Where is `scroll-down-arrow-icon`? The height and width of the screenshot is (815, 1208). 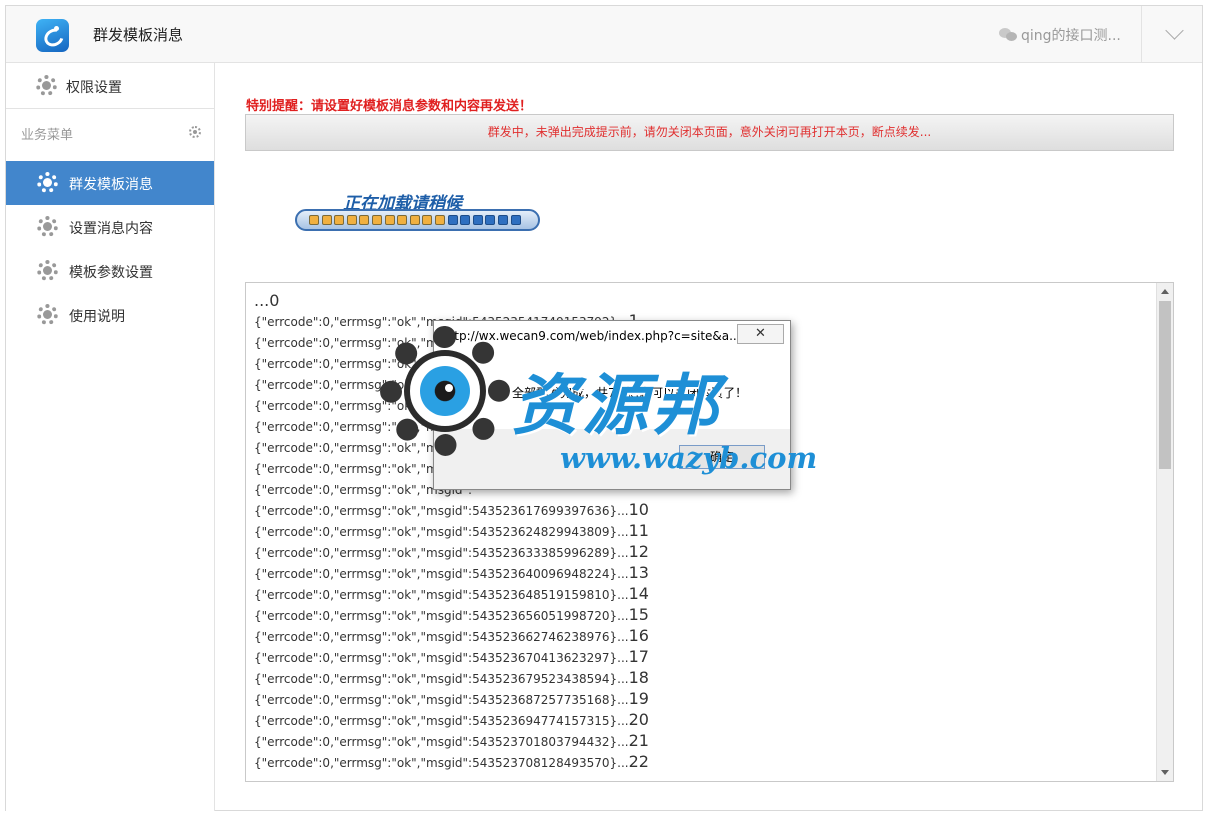
scroll-down-arrow-icon is located at coordinates (1165, 772).